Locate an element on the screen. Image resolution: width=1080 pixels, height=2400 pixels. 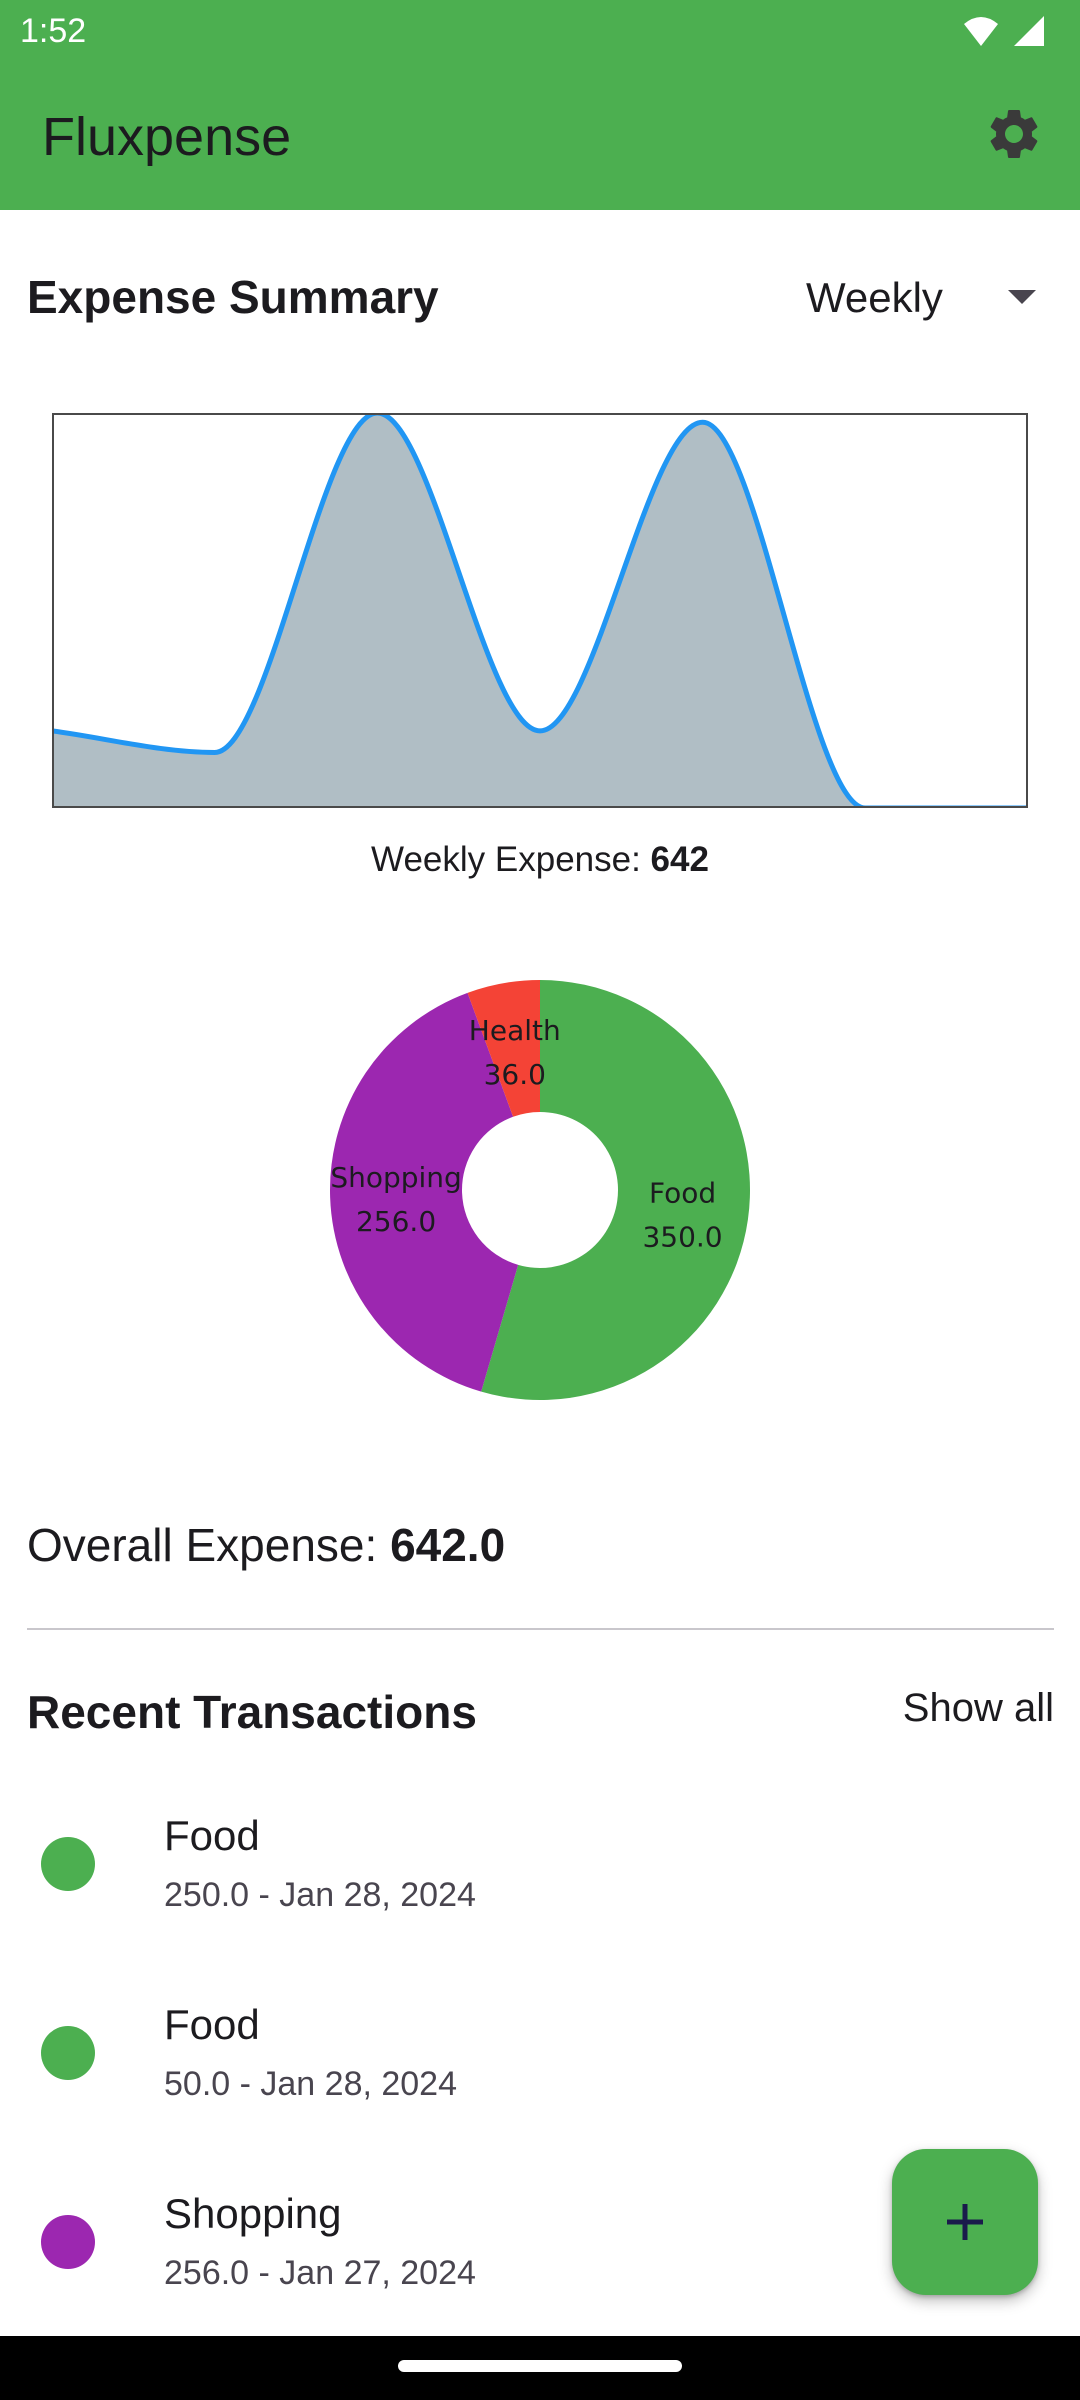
status-bar: 1:52 is located at coordinates (540, 32).